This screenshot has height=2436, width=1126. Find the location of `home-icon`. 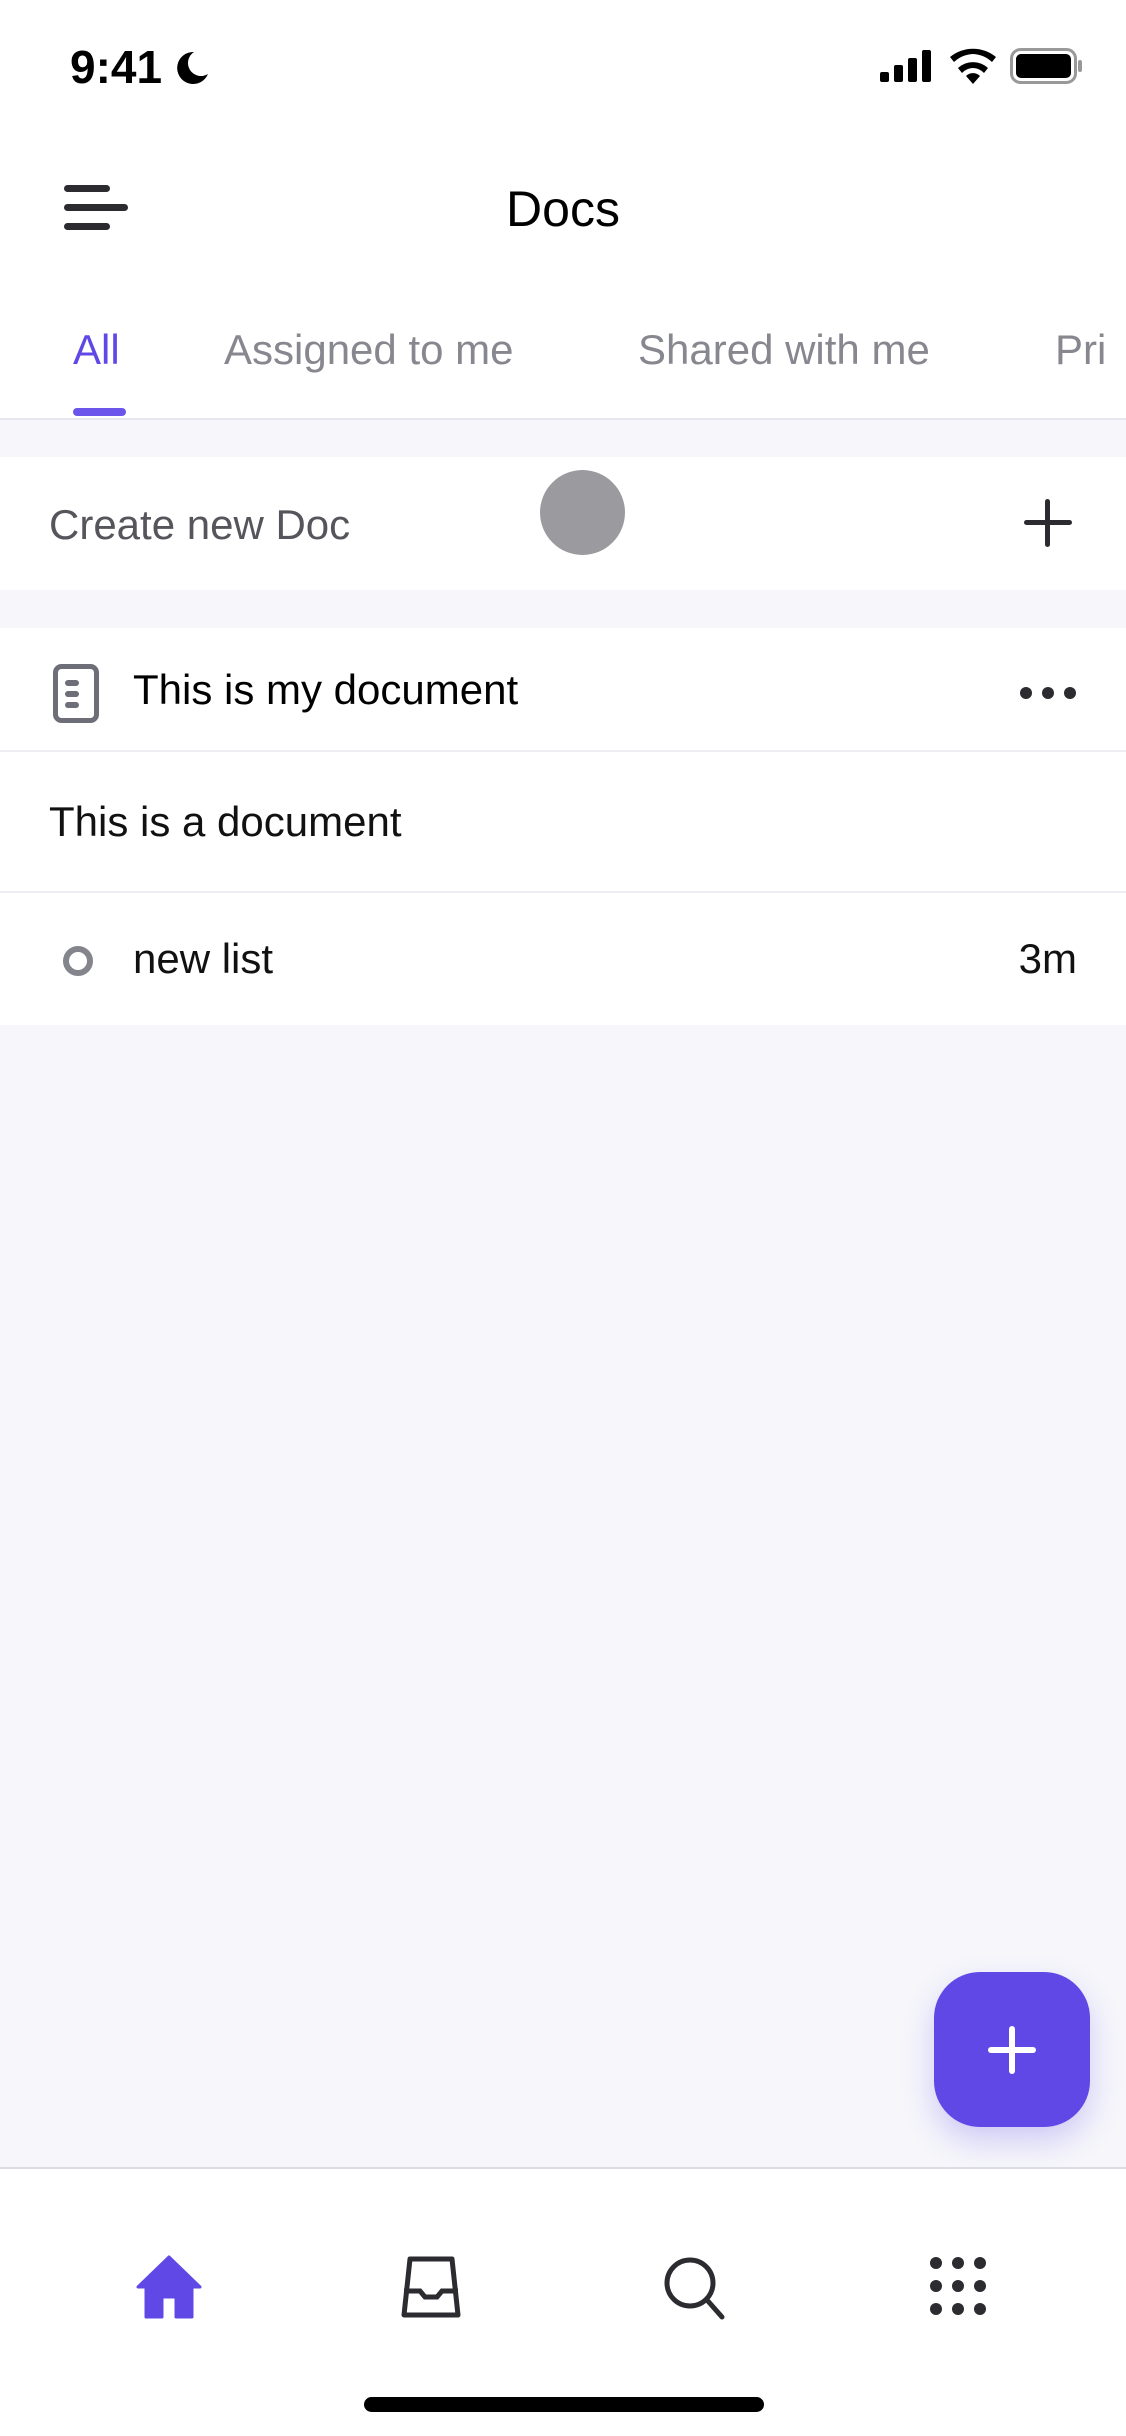

home-icon is located at coordinates (169, 2287).